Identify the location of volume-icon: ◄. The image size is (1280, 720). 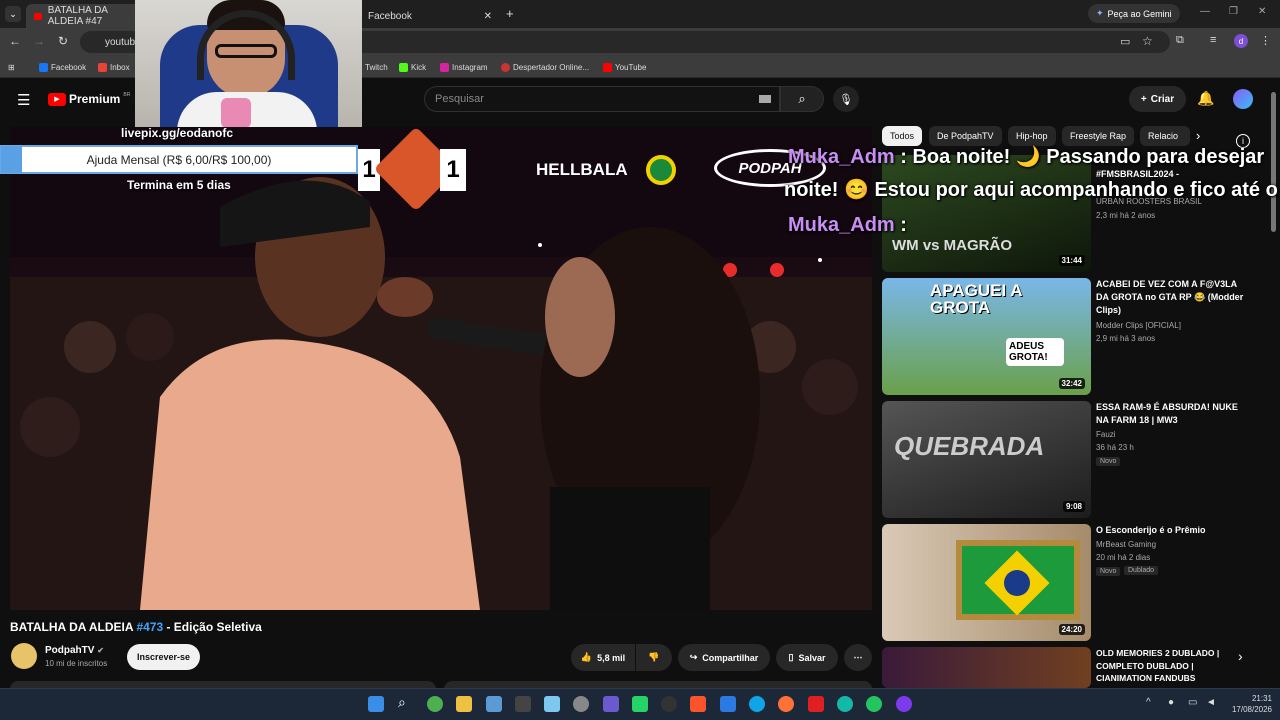
(1211, 702).